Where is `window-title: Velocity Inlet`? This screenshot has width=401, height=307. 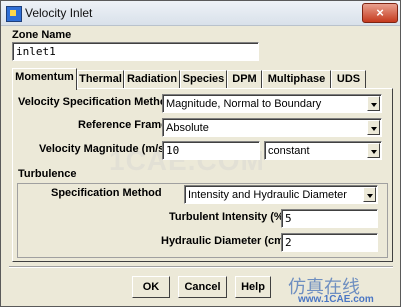 window-title: Velocity Inlet is located at coordinates (59, 13).